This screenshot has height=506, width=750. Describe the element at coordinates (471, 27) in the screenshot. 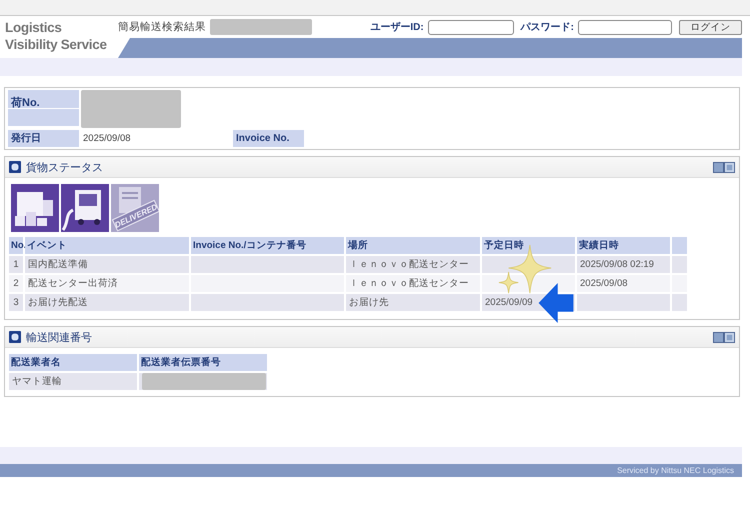

I see `user-id-field` at that location.